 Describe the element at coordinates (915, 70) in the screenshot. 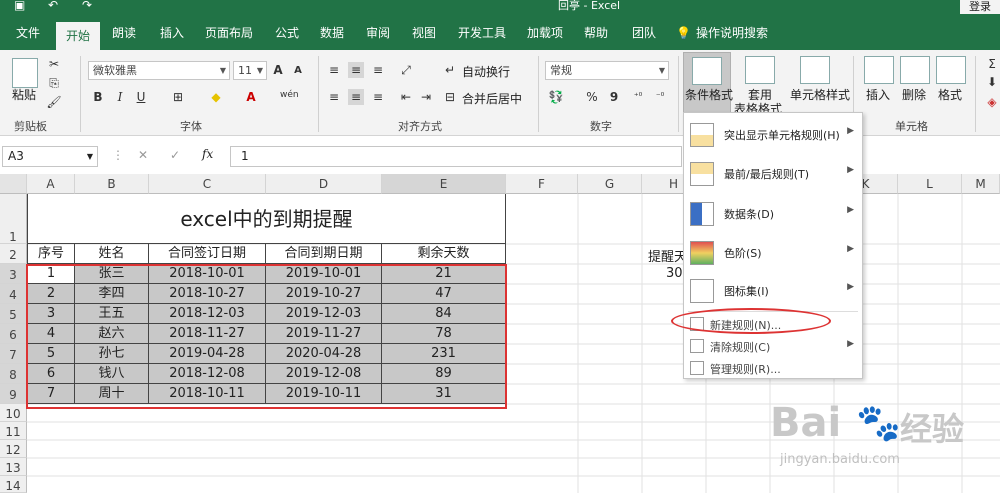

I see `delete-cells-icon` at that location.